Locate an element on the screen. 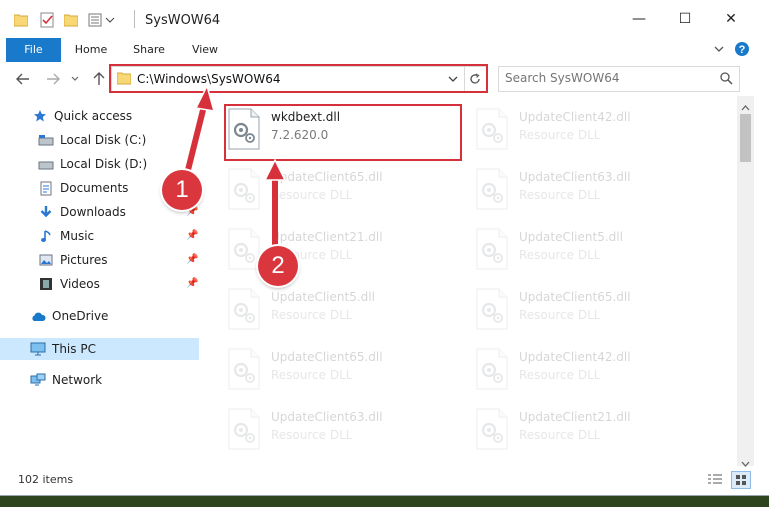 The width and height of the screenshot is (769, 507). file-tile: UpdateClient21.dll Resource DLL is located at coordinates (595, 430).